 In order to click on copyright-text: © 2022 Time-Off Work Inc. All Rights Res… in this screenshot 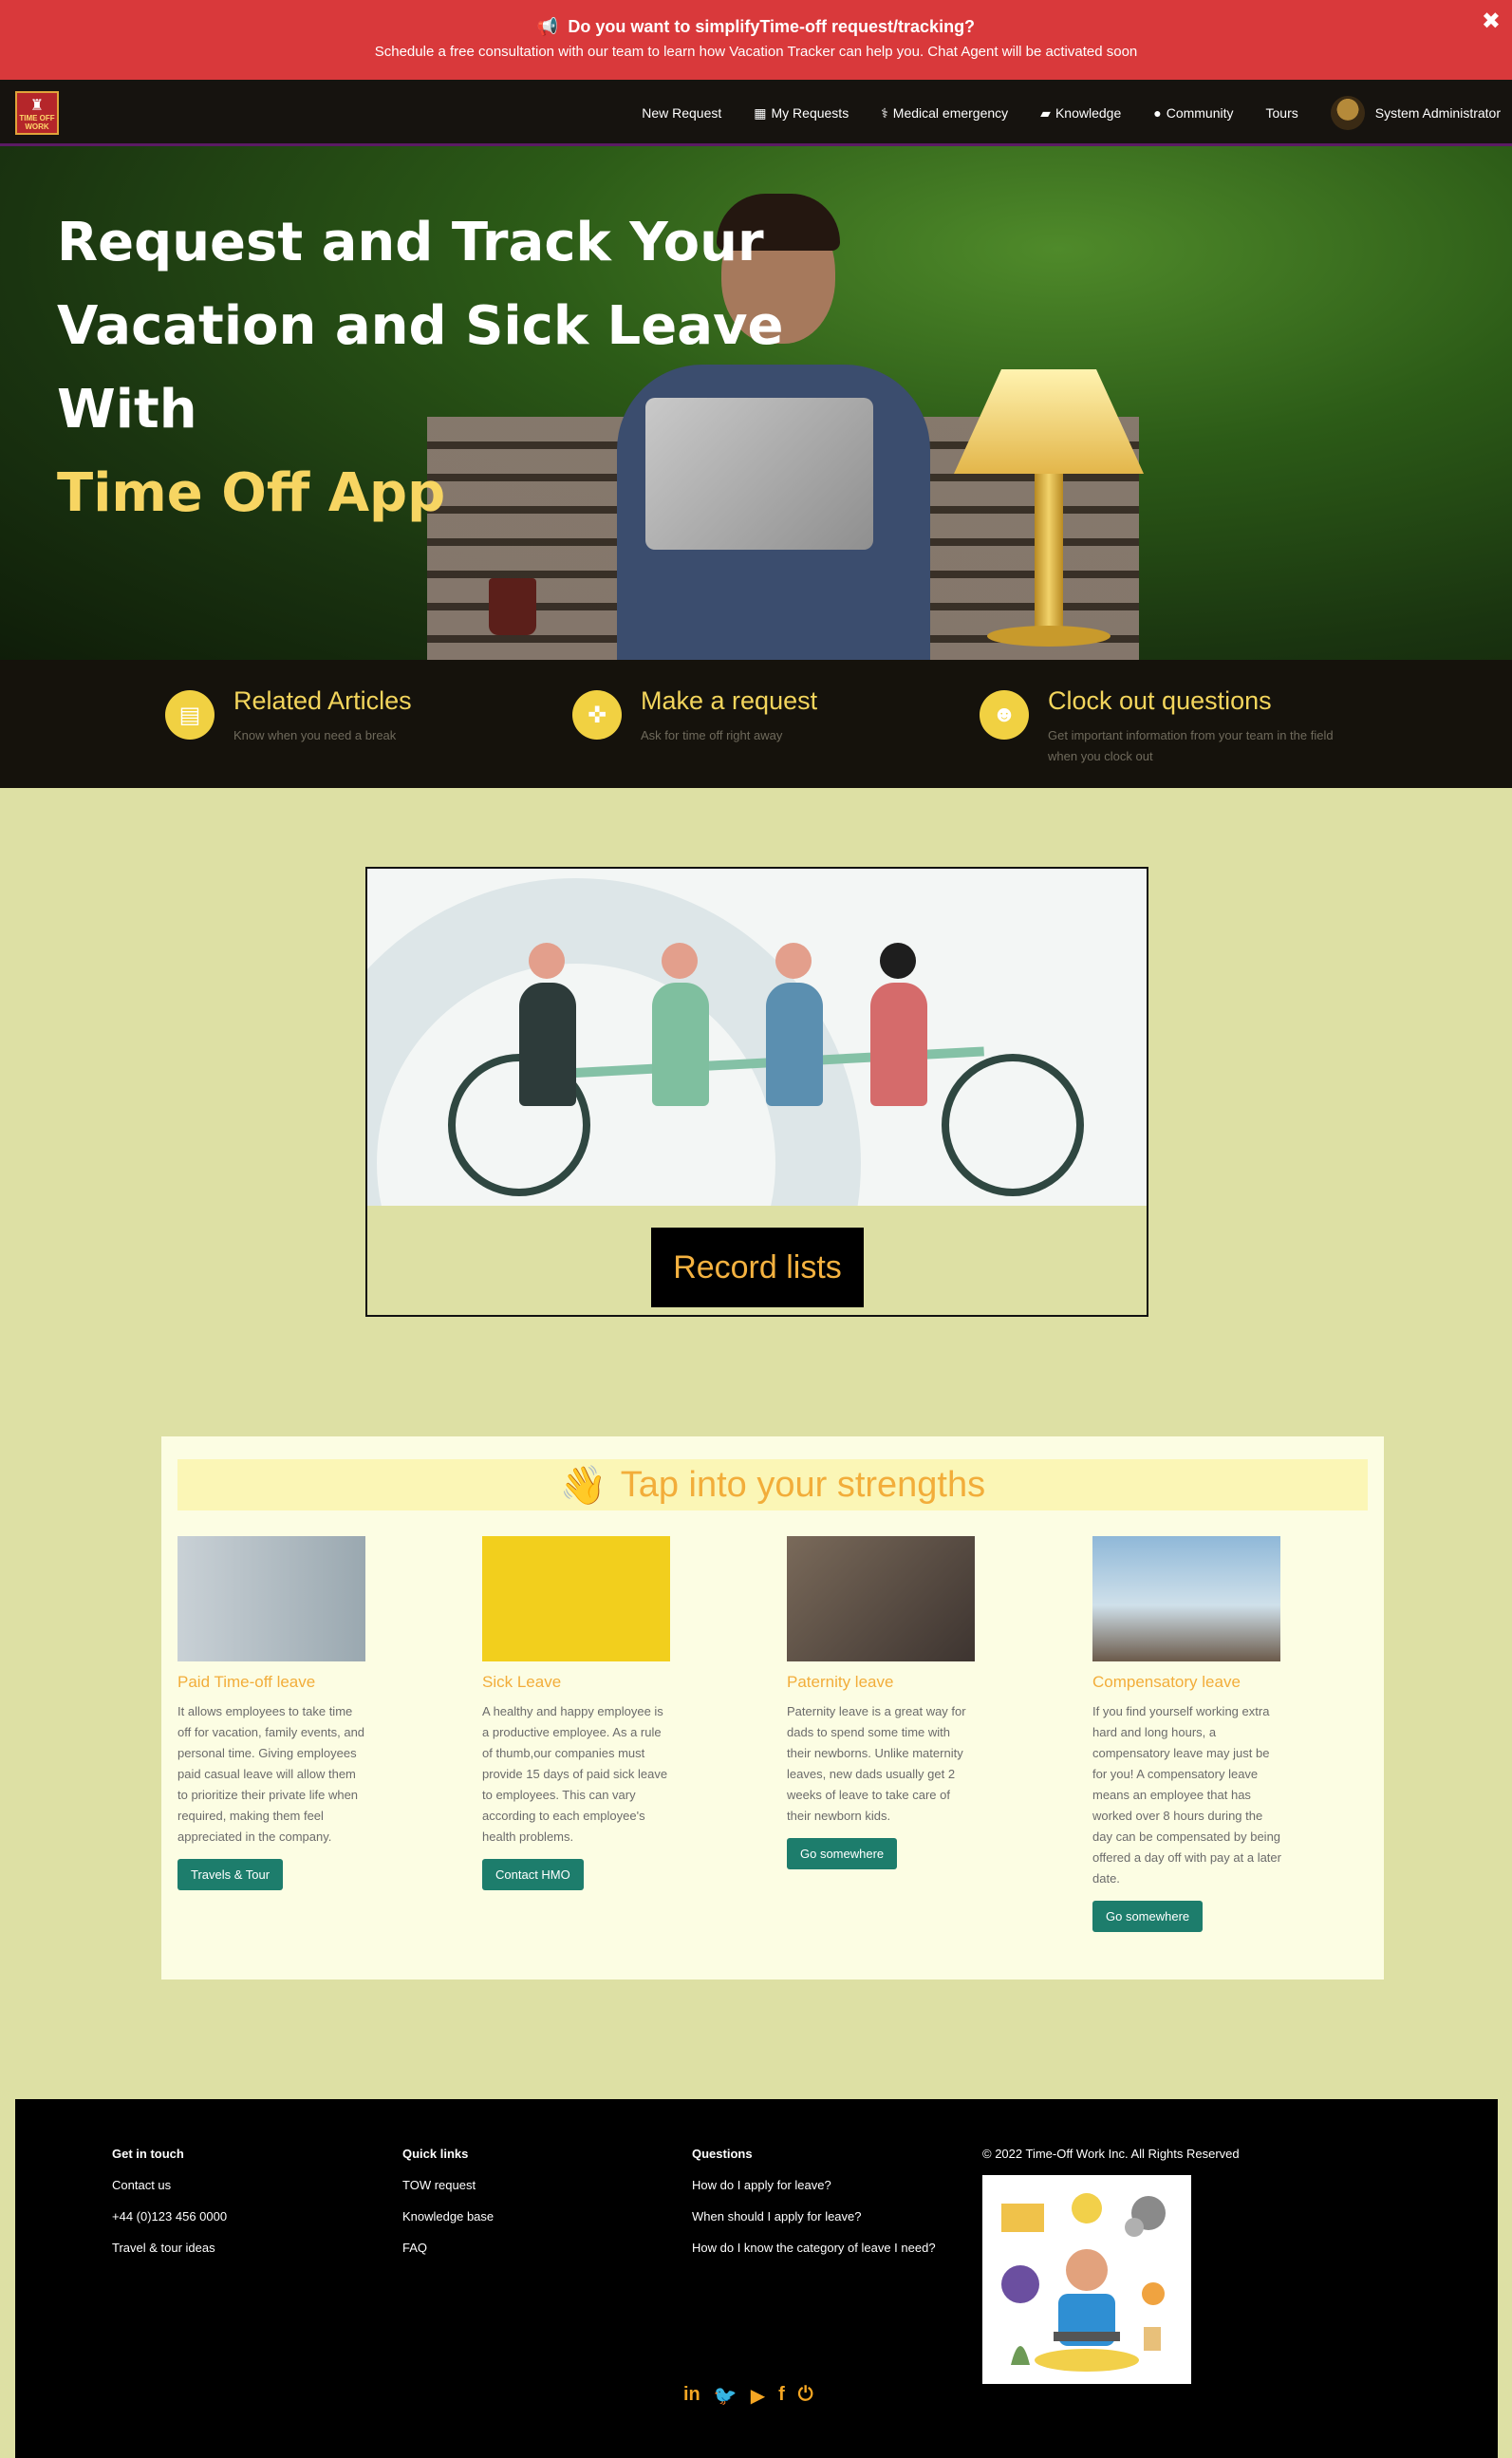, I will do `click(1111, 2154)`.